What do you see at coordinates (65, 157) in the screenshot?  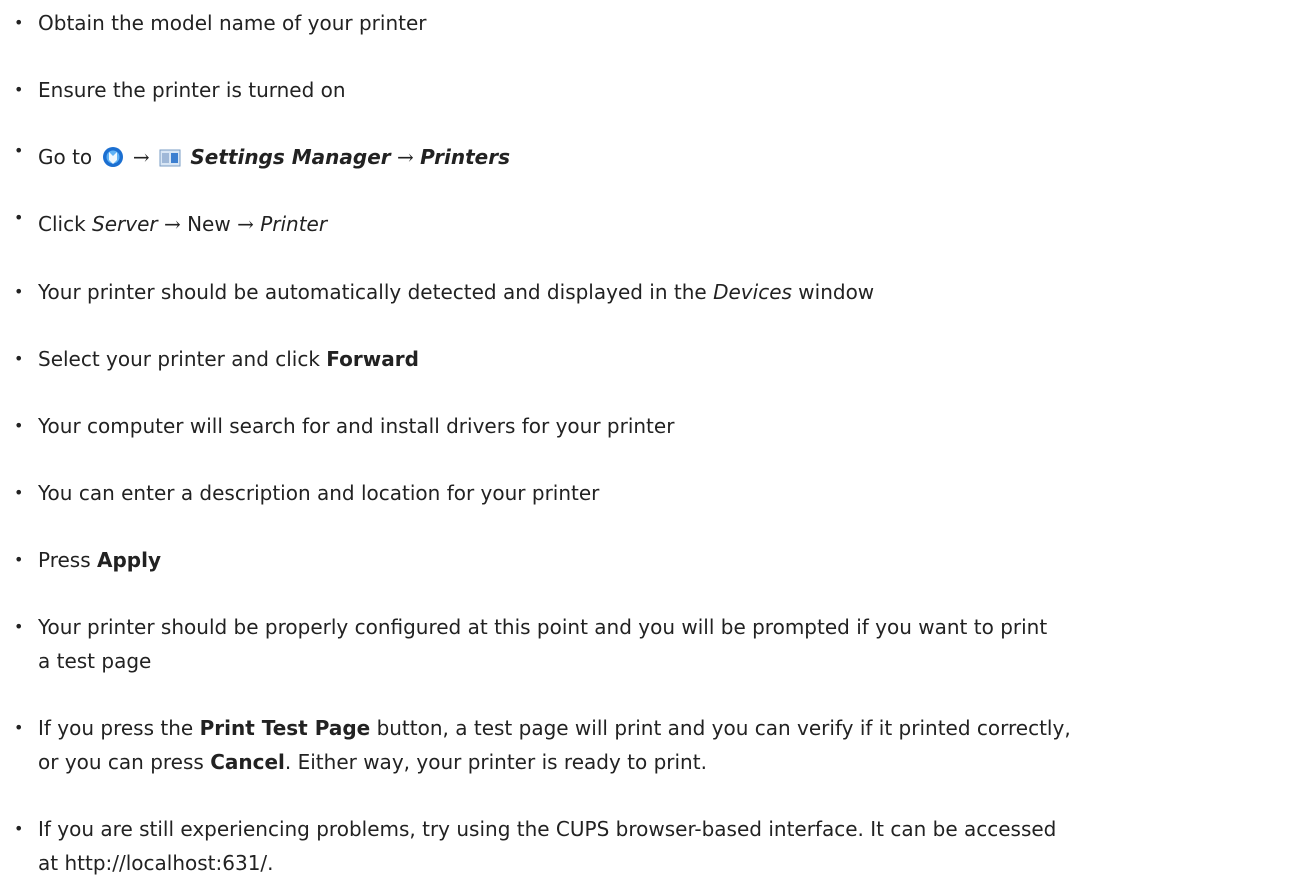 I see `go-to-text: Go to` at bounding box center [65, 157].